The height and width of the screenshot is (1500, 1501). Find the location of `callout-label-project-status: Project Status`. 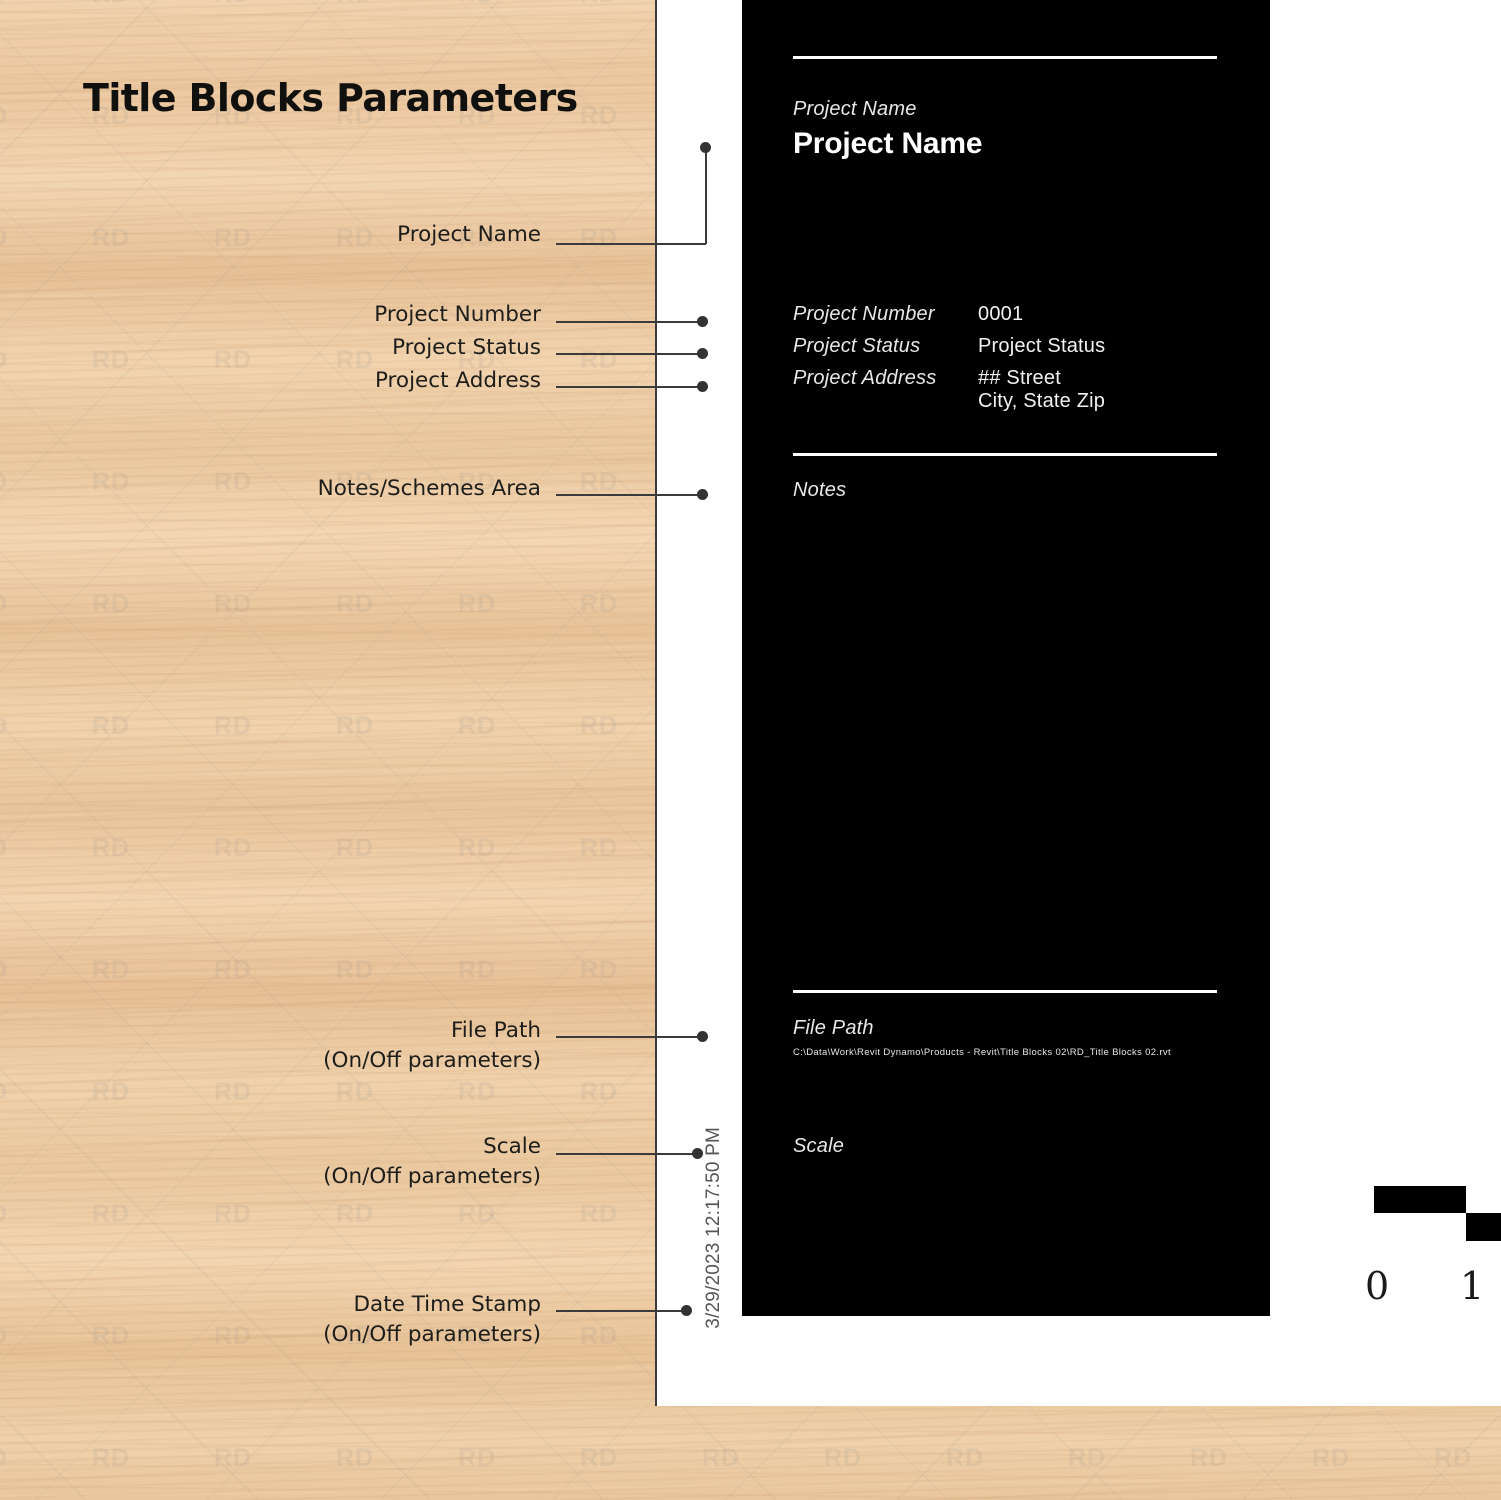

callout-label-project-status: Project Status is located at coordinates (466, 347).